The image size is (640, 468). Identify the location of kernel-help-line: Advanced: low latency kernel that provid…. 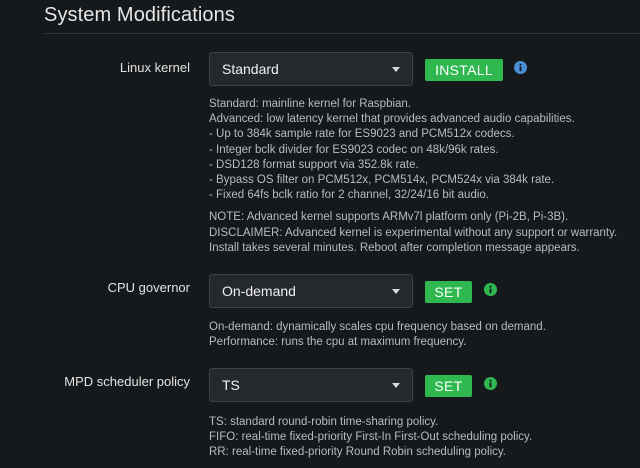
(392, 119).